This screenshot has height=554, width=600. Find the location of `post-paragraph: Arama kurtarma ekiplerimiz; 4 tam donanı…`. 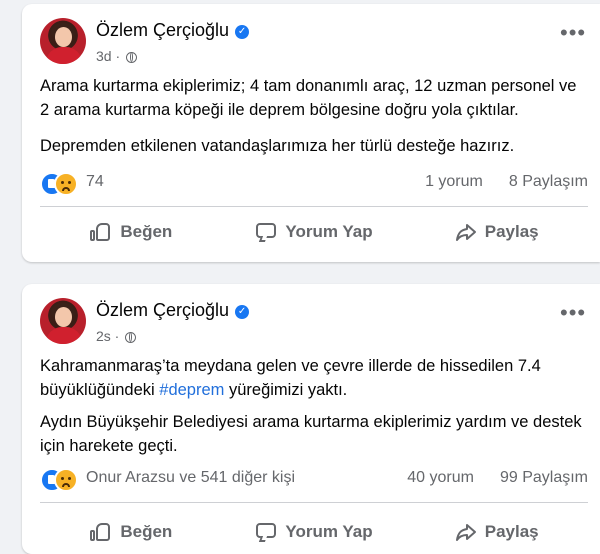

post-paragraph: Arama kurtarma ekiplerimiz; 4 tam donanı… is located at coordinates (308, 98).